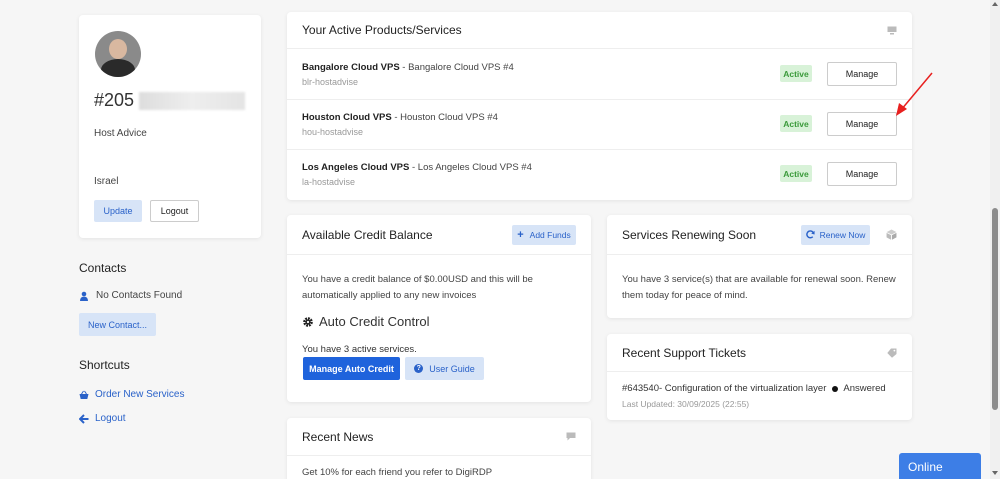 This screenshot has width=1000, height=479. What do you see at coordinates (308, 321) in the screenshot?
I see `gear-icon` at bounding box center [308, 321].